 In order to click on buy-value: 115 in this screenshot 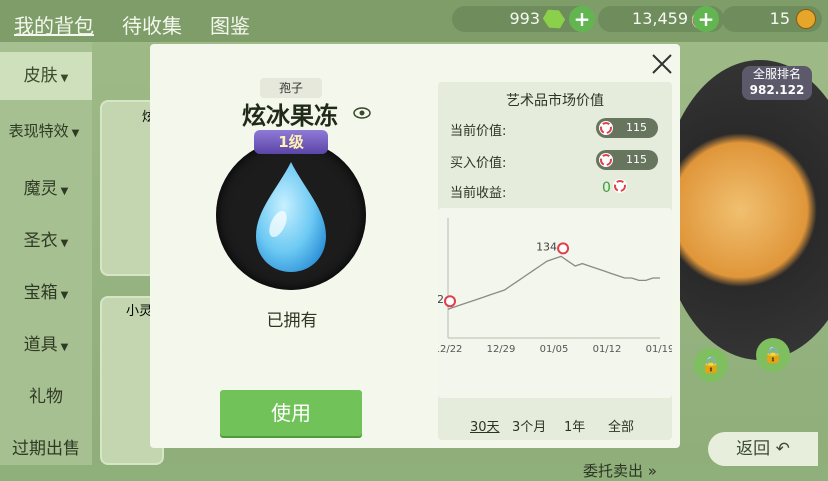, I will do `click(636, 159)`.